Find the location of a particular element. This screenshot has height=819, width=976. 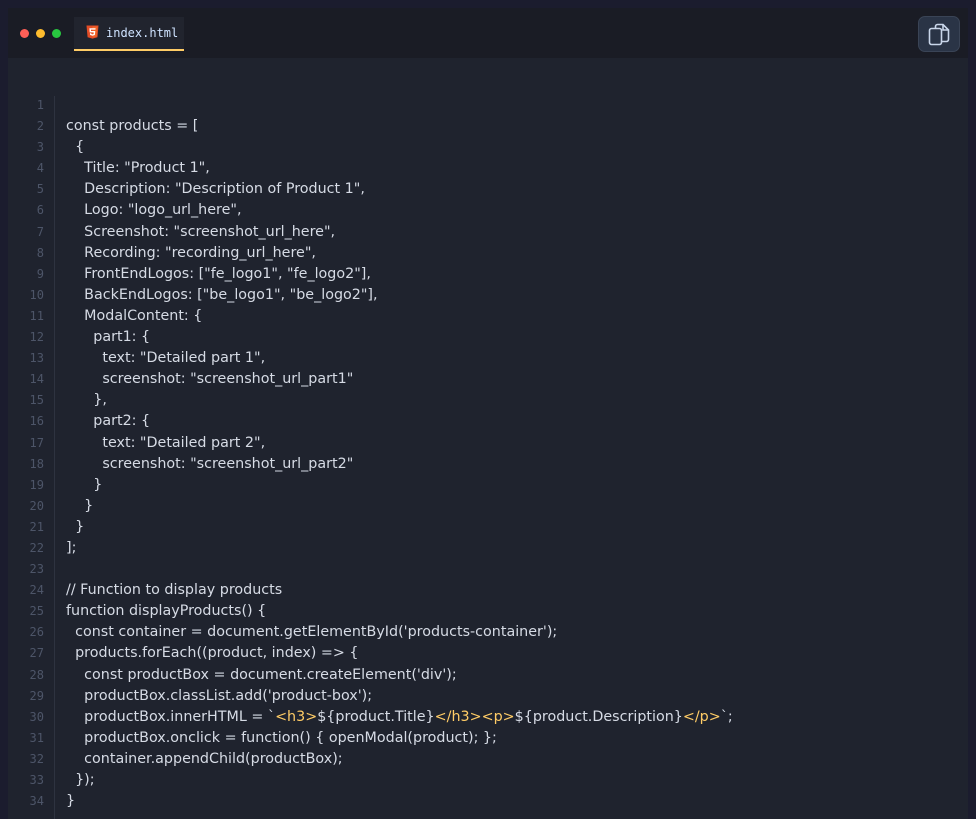

code-token: Logo: "logo_url_here", is located at coordinates (154, 210).